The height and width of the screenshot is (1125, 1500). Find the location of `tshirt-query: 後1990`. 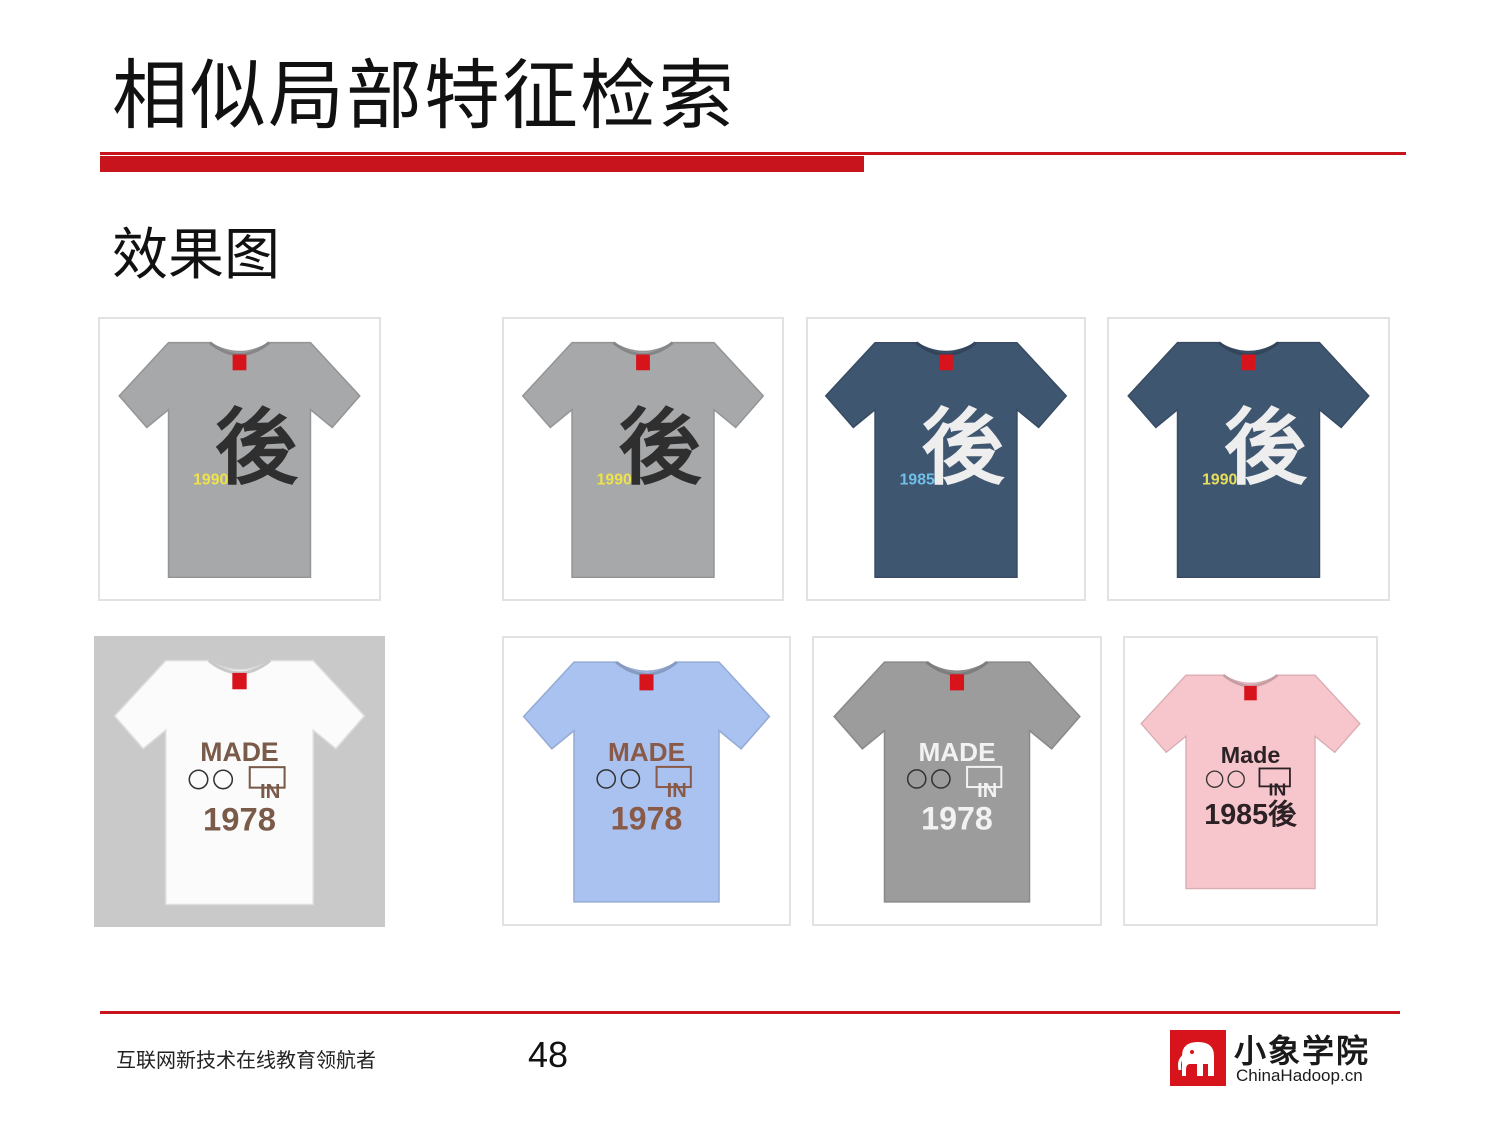

tshirt-query: 後1990 is located at coordinates (239, 460).